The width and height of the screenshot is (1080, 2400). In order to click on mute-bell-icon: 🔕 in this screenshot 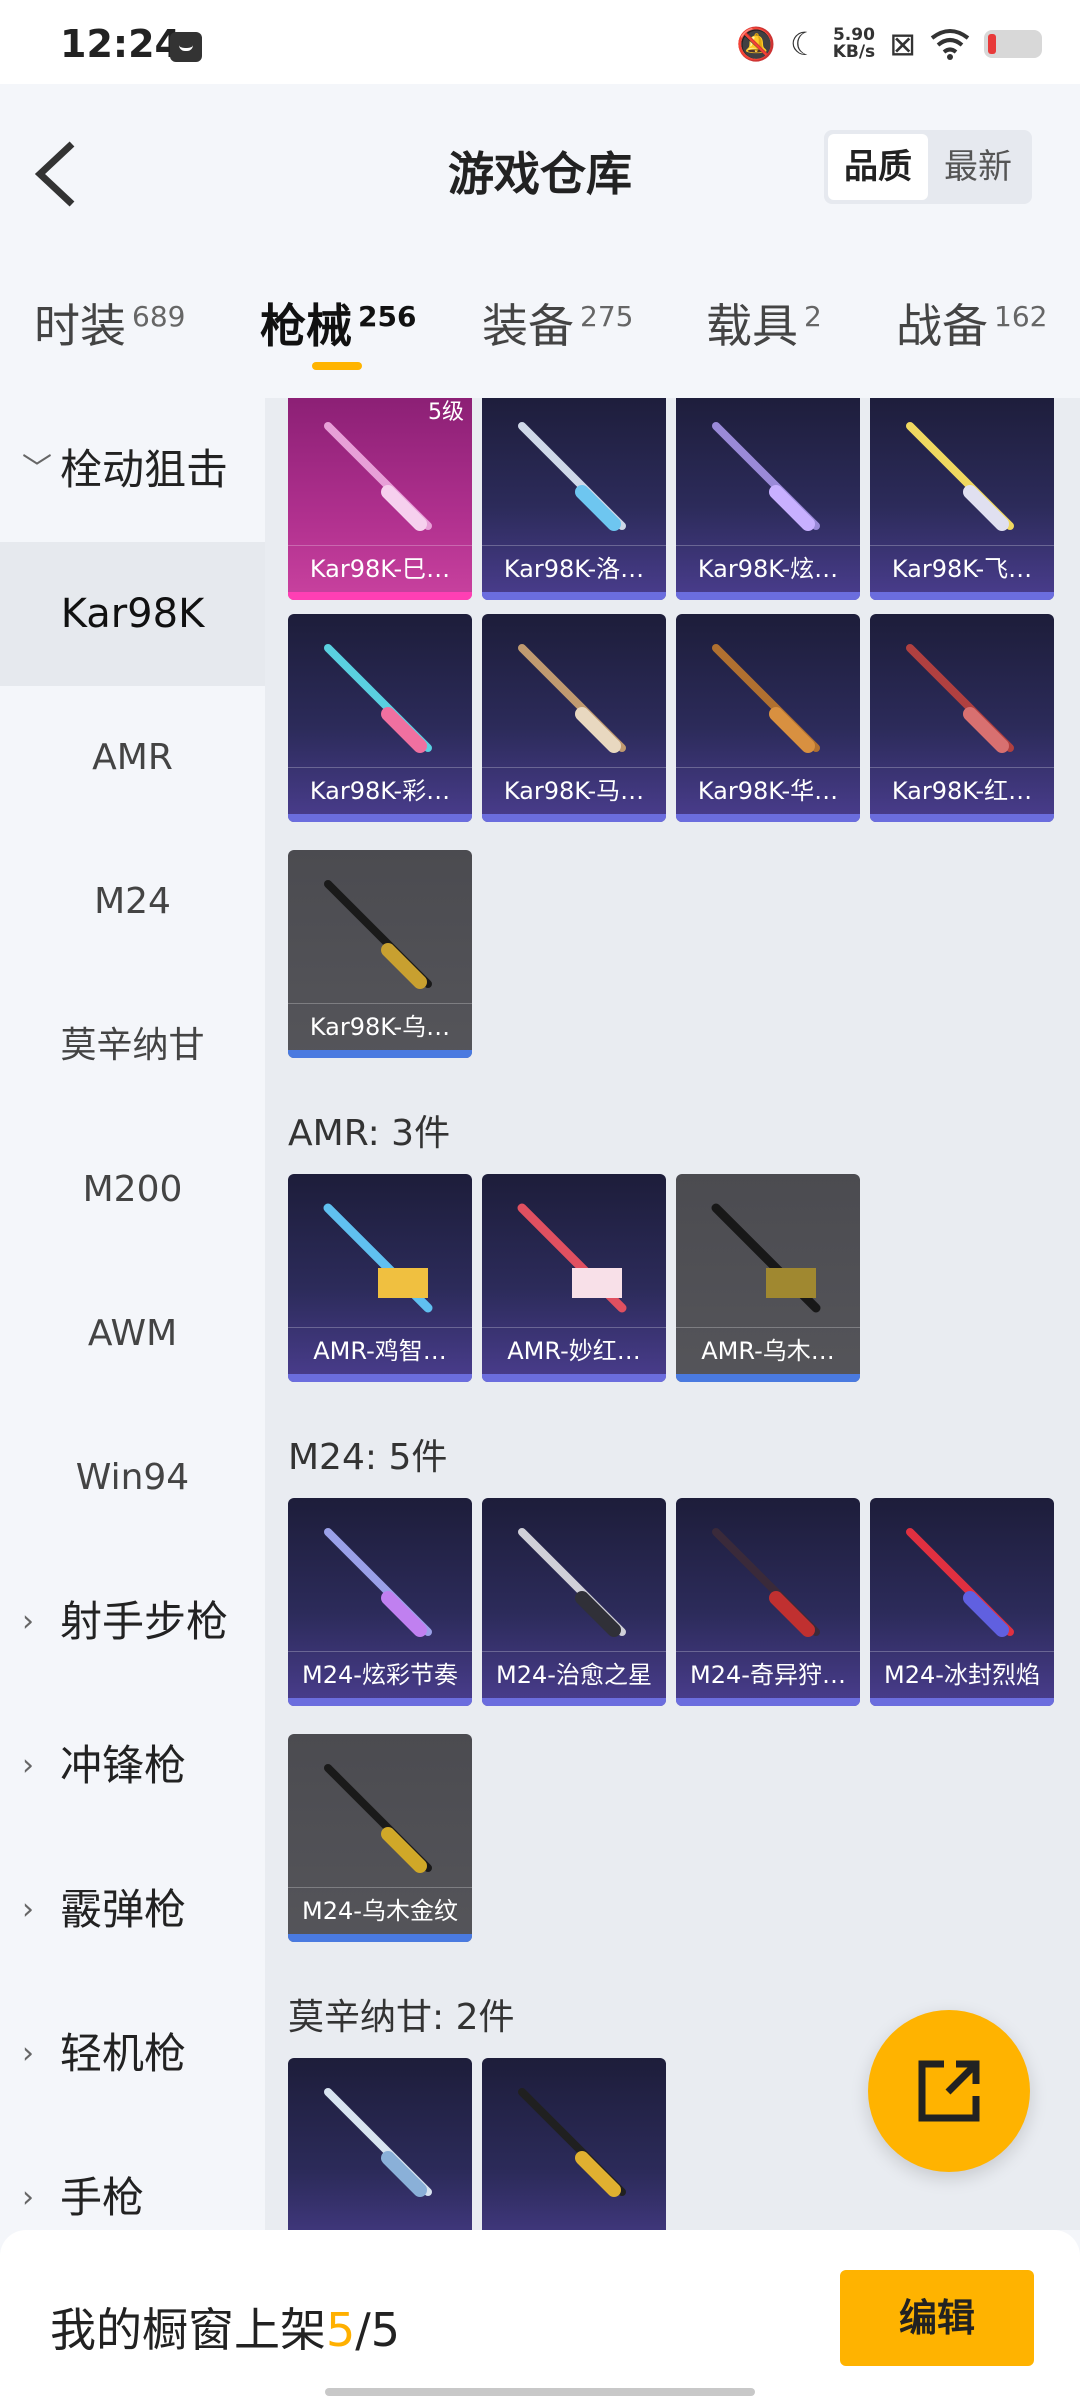, I will do `click(756, 44)`.